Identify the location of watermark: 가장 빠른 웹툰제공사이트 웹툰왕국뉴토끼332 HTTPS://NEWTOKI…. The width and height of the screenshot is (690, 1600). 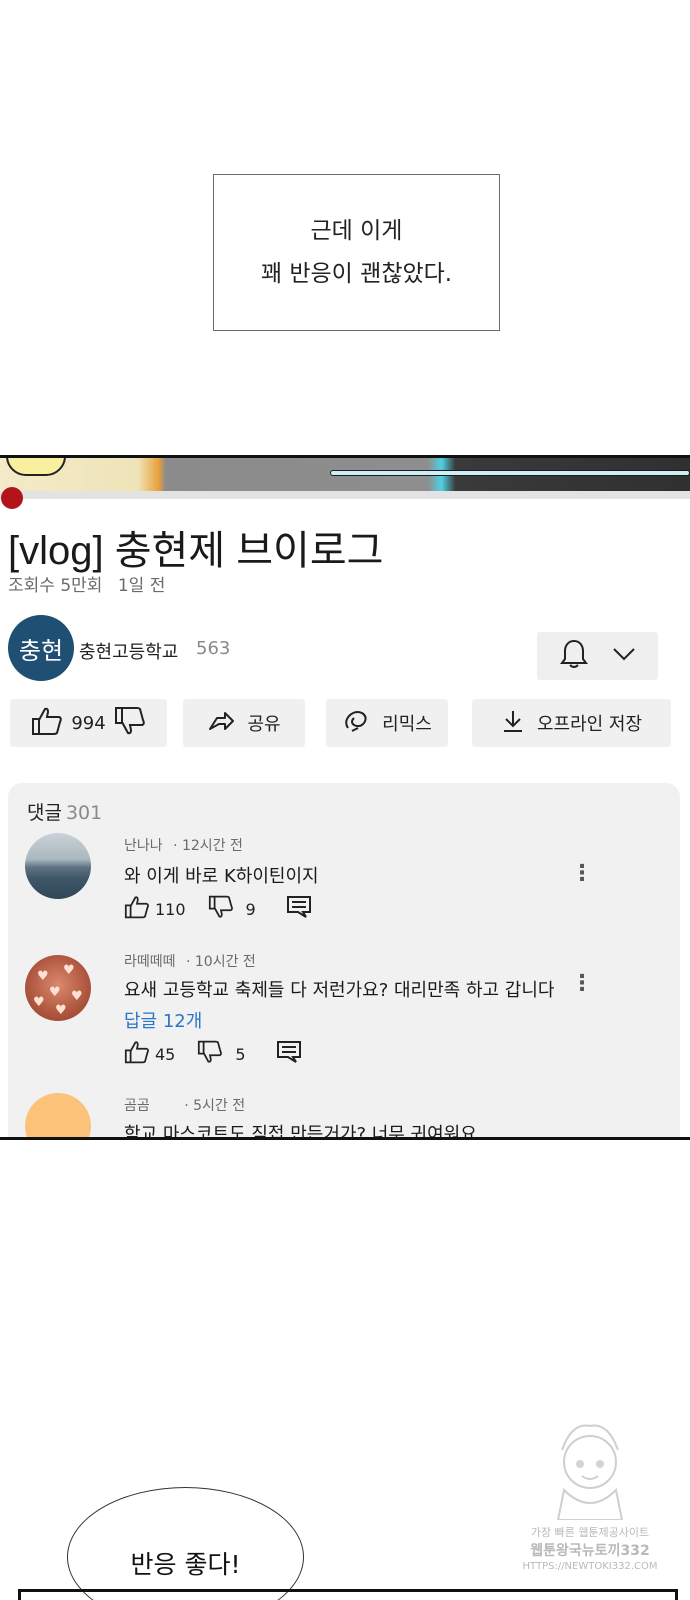
(590, 1500).